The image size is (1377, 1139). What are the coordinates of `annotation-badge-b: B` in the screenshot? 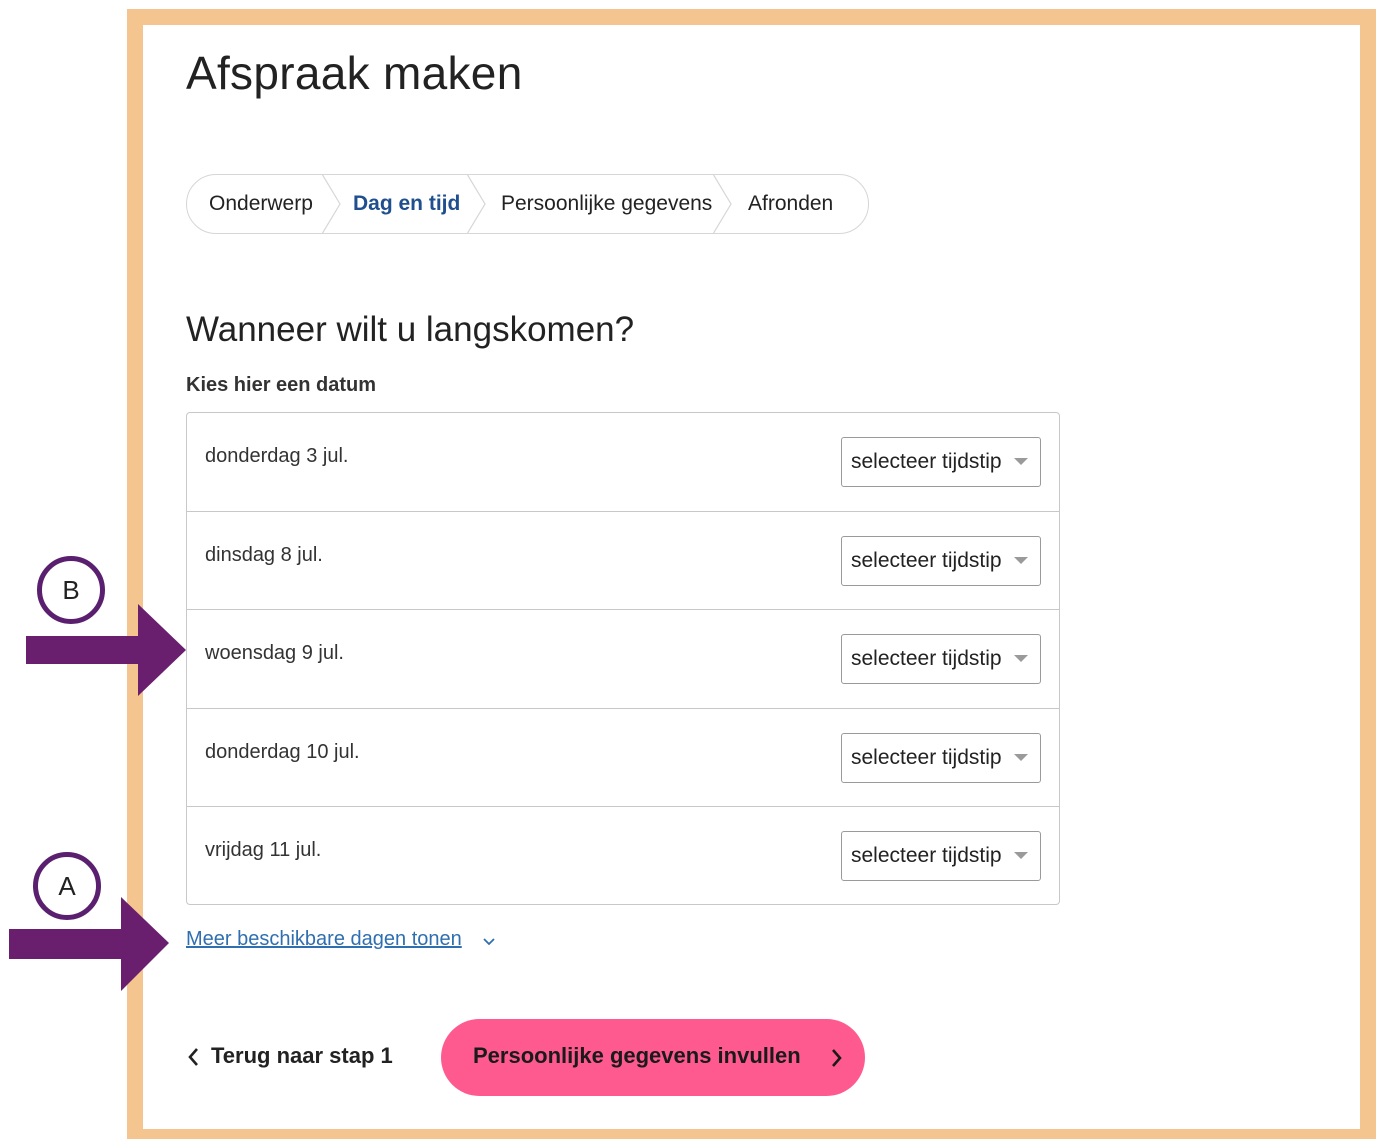 It's located at (71, 590).